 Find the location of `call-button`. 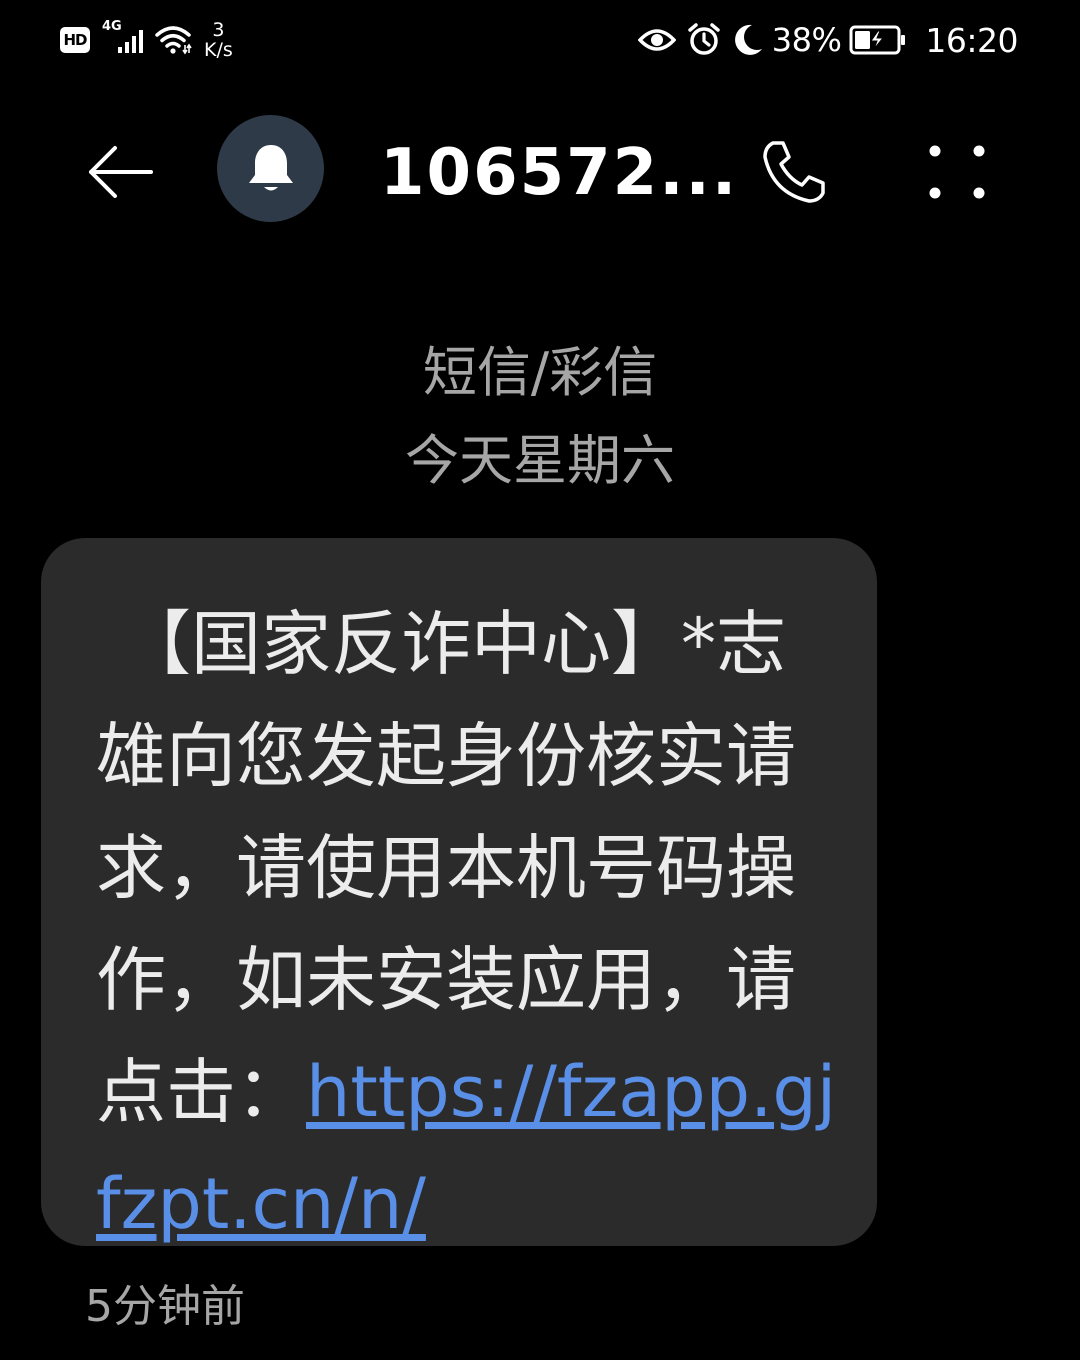

call-button is located at coordinates (794, 172).